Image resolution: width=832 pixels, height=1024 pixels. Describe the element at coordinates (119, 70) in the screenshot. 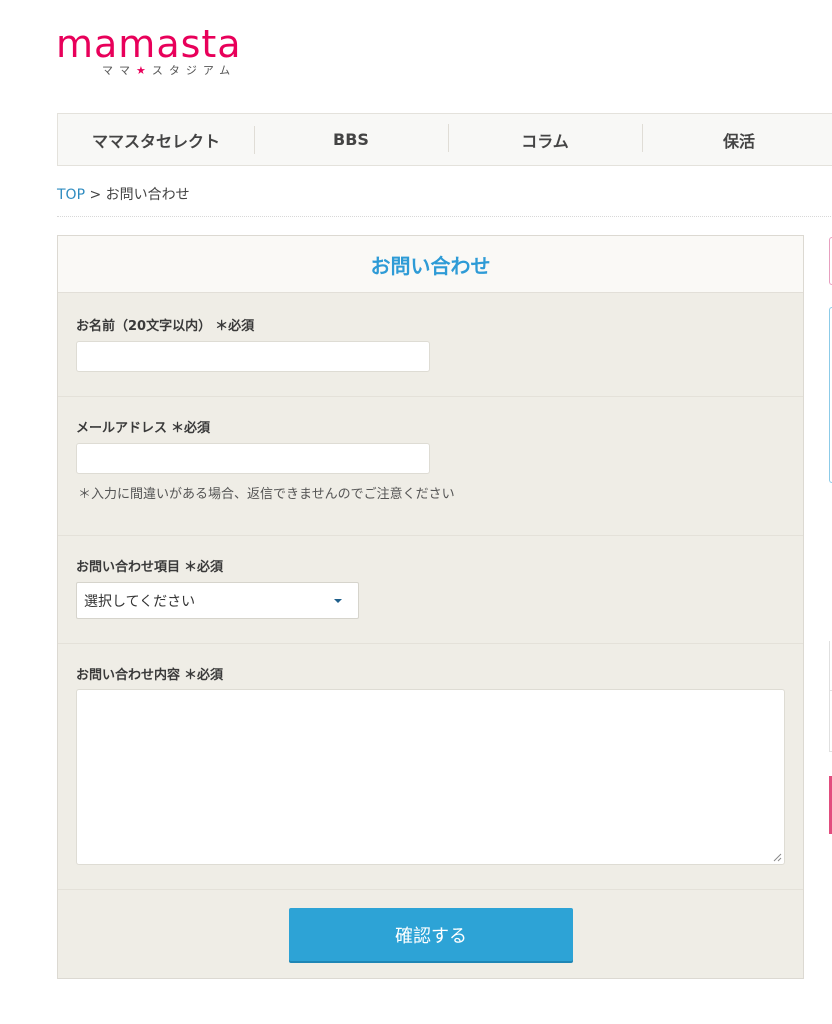

I see `logo-tagline-left: ママ` at that location.